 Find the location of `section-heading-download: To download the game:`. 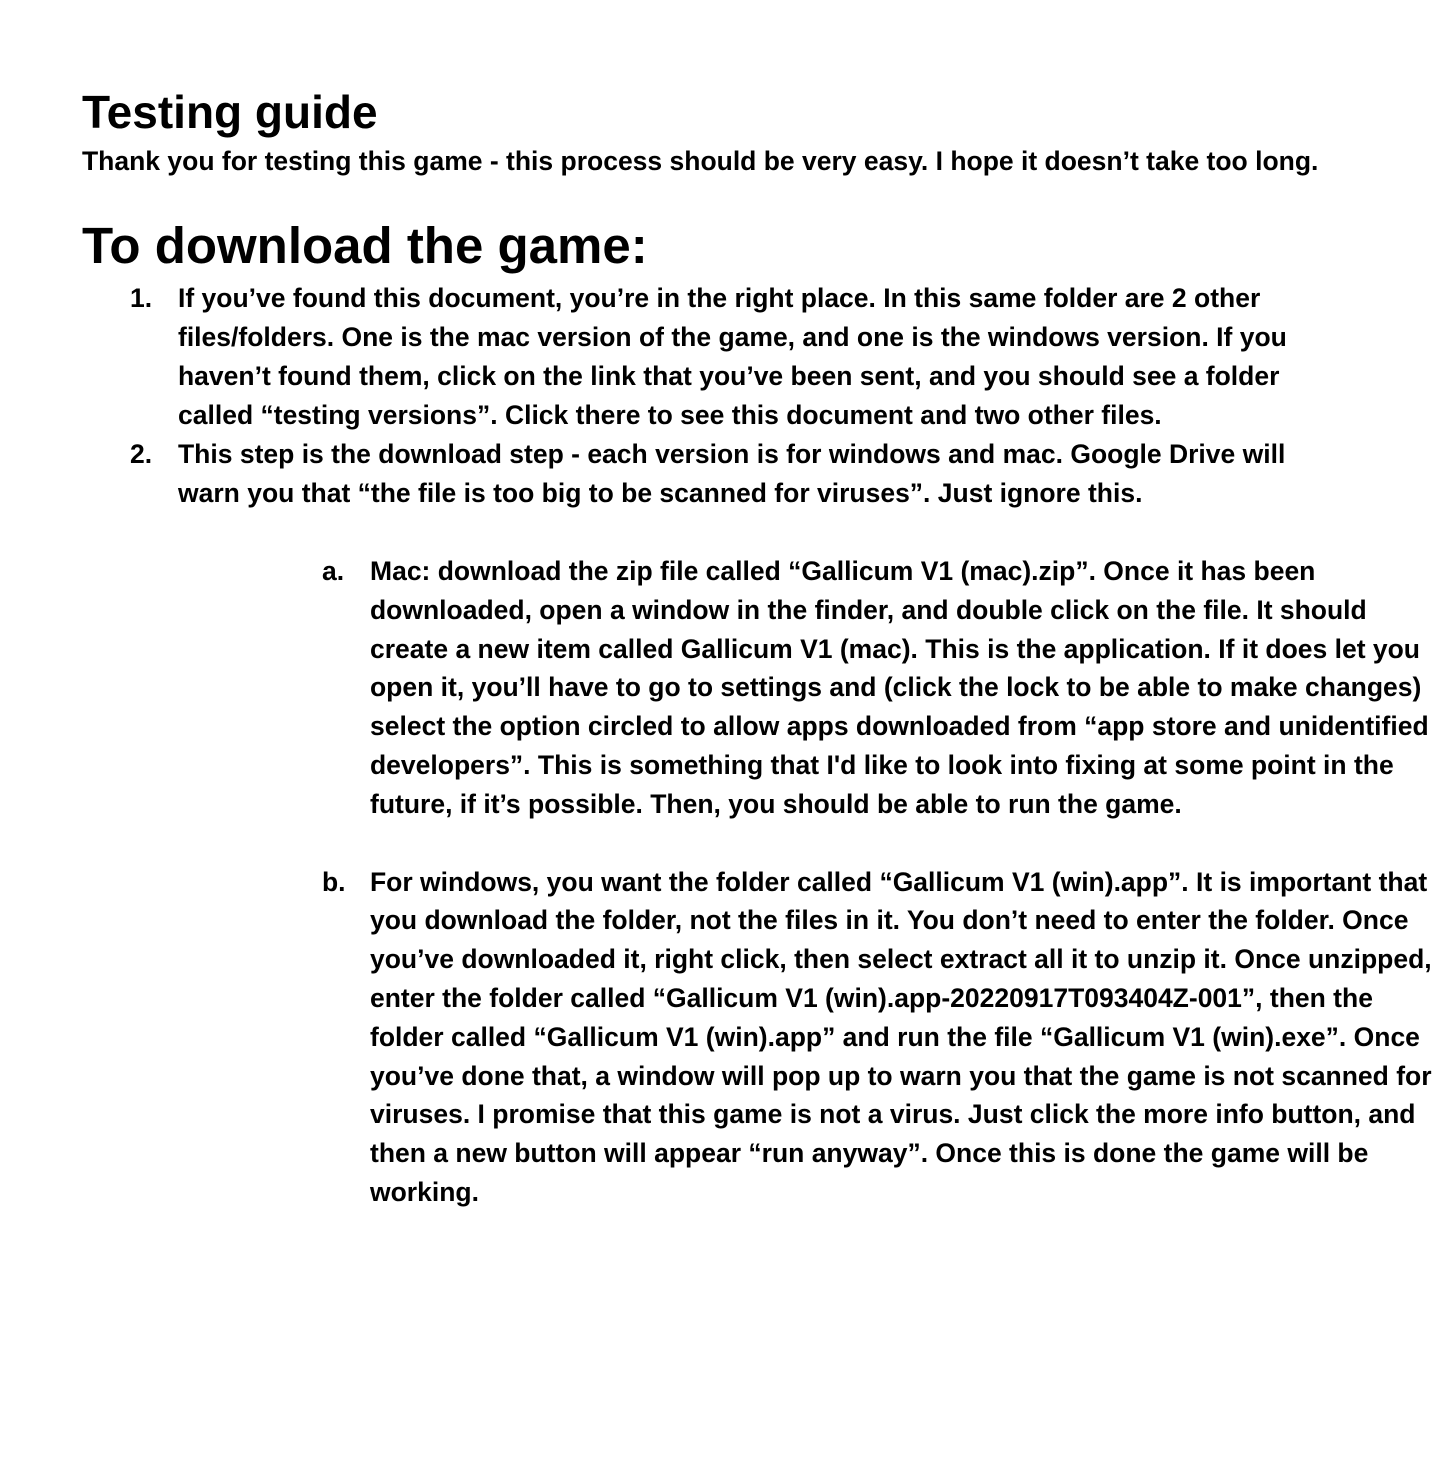

section-heading-download: To download the game: is located at coordinates (365, 245).